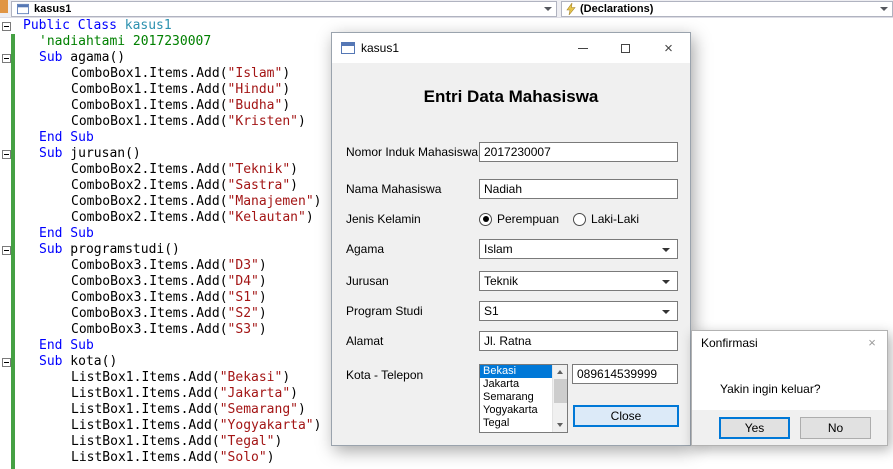  What do you see at coordinates (501, 281) in the screenshot?
I see `jurusan-combobox-value: Teknik` at bounding box center [501, 281].